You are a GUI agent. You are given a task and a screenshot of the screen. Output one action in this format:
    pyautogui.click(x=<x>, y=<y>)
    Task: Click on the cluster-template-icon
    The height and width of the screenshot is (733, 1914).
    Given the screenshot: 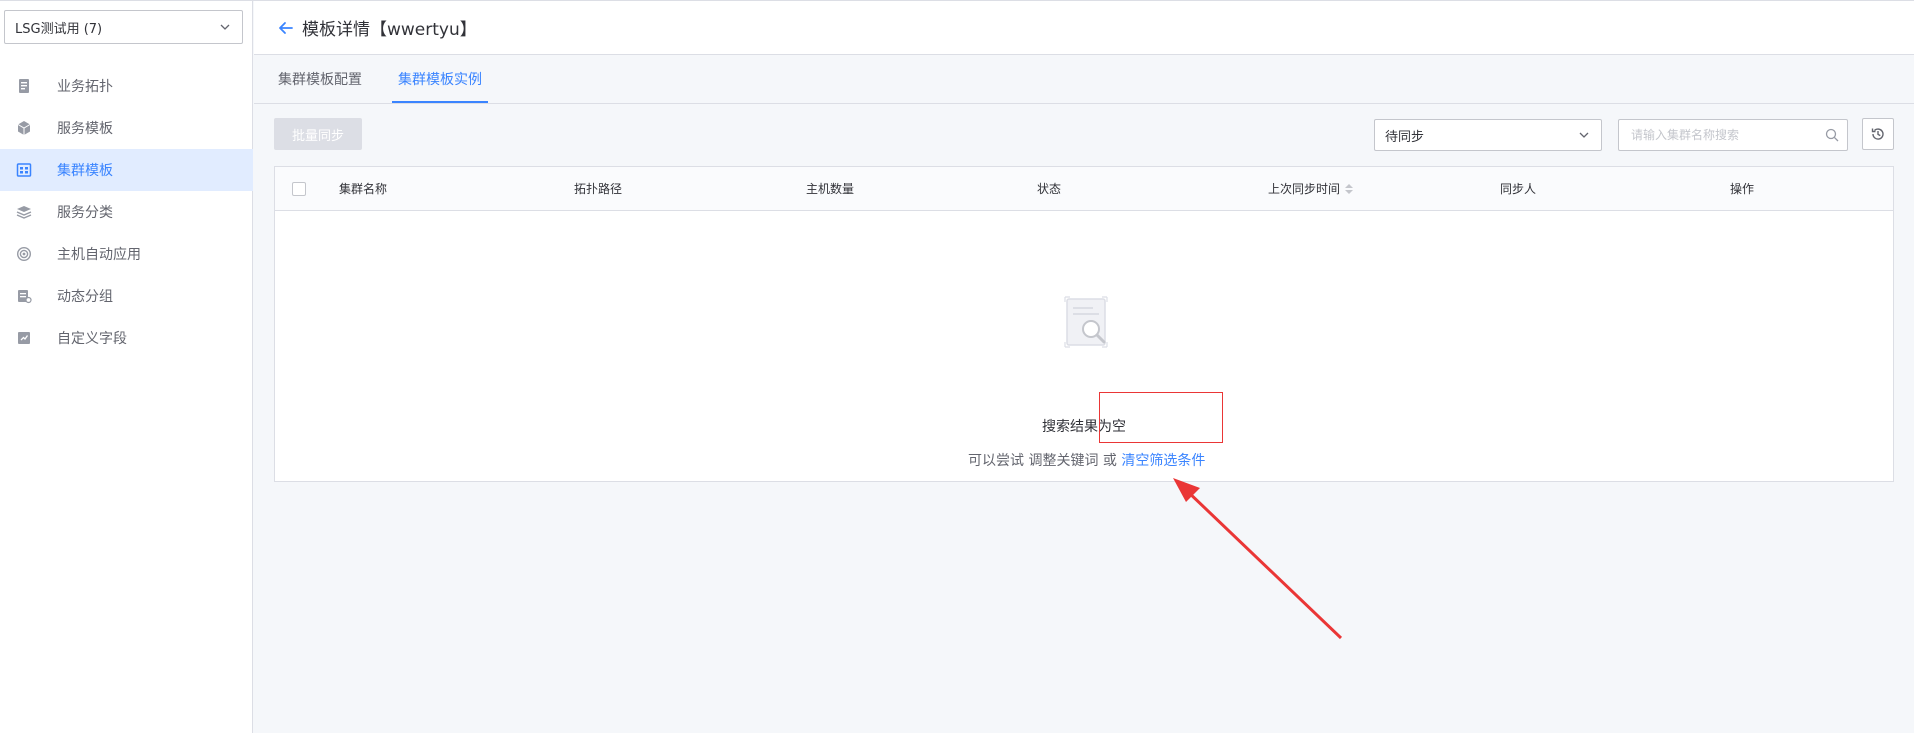 What is the action you would take?
    pyautogui.click(x=24, y=170)
    